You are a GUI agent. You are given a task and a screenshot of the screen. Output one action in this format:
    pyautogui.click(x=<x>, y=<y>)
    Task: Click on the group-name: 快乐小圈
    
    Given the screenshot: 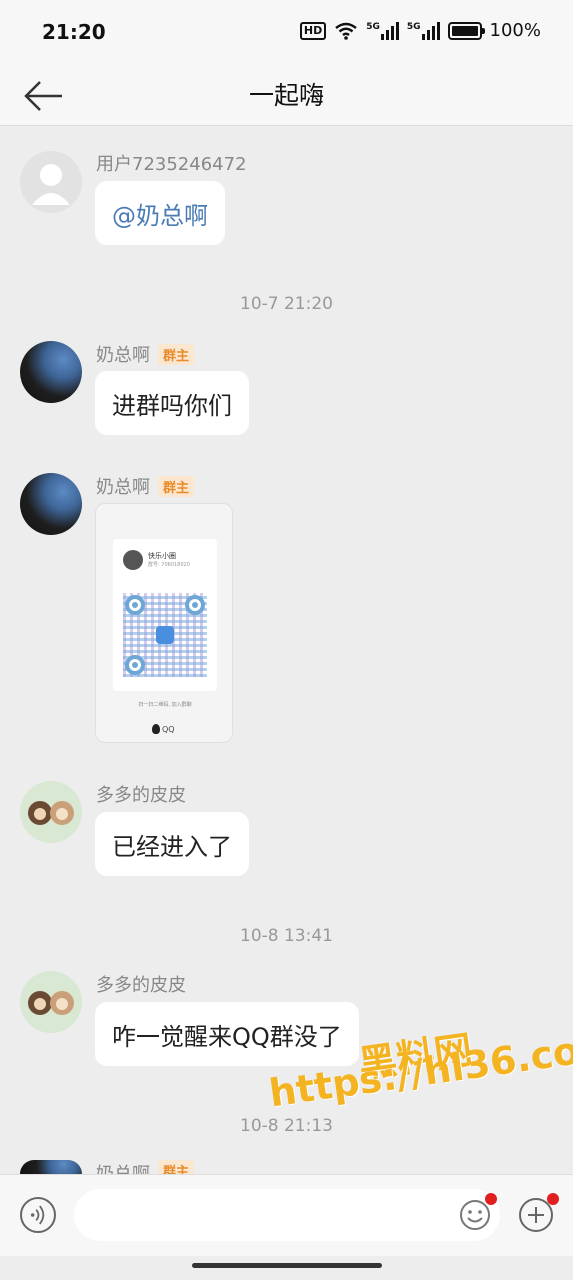 What is the action you would take?
    pyautogui.click(x=162, y=556)
    